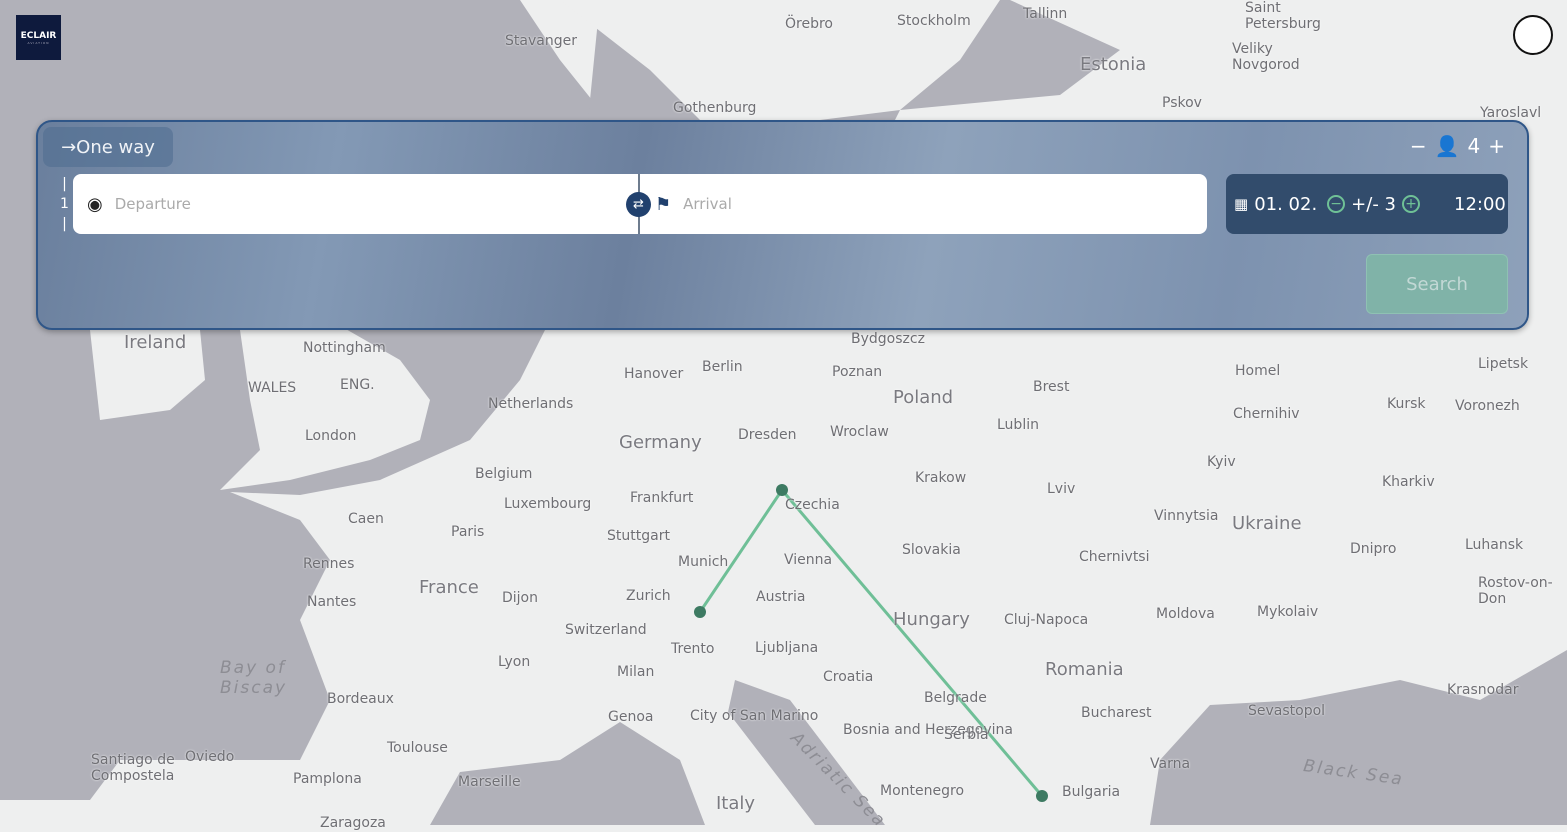 This screenshot has width=1567, height=832. I want to click on passenger-selector: − 👤 4 +, so click(1457, 146).